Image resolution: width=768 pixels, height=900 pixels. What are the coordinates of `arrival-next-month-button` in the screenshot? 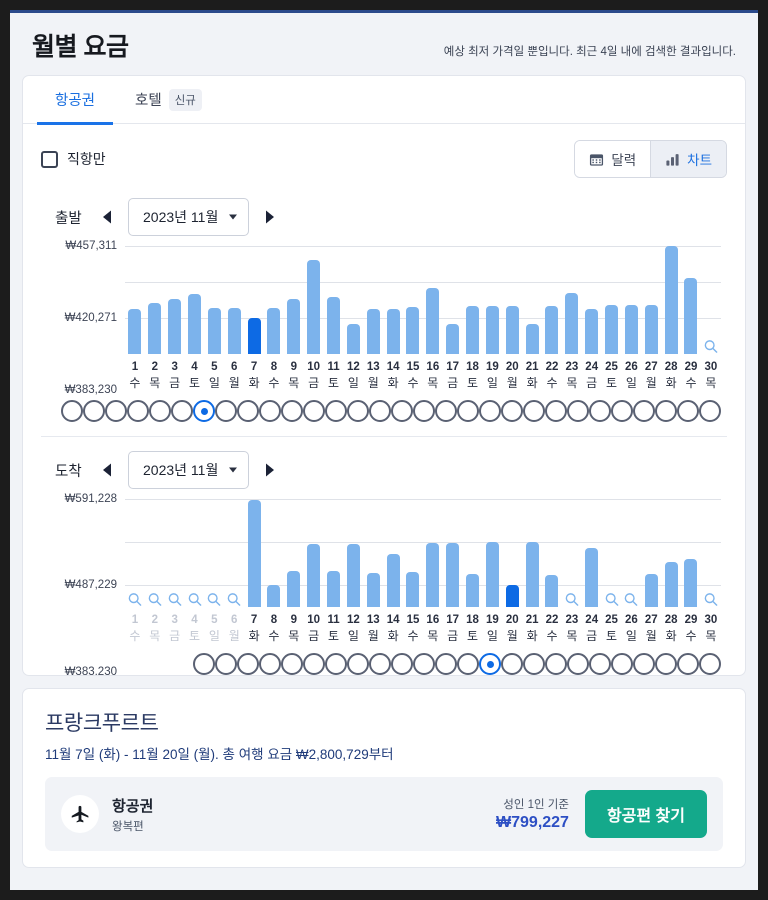 It's located at (270, 470).